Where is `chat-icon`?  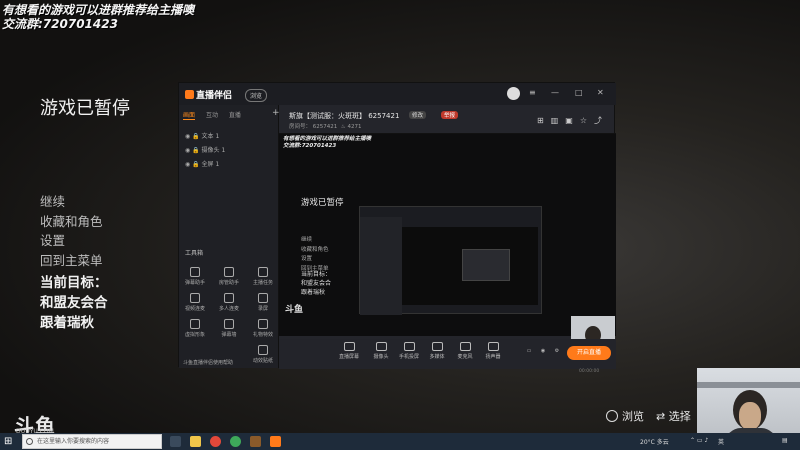
chat-icon is located at coordinates (195, 272).